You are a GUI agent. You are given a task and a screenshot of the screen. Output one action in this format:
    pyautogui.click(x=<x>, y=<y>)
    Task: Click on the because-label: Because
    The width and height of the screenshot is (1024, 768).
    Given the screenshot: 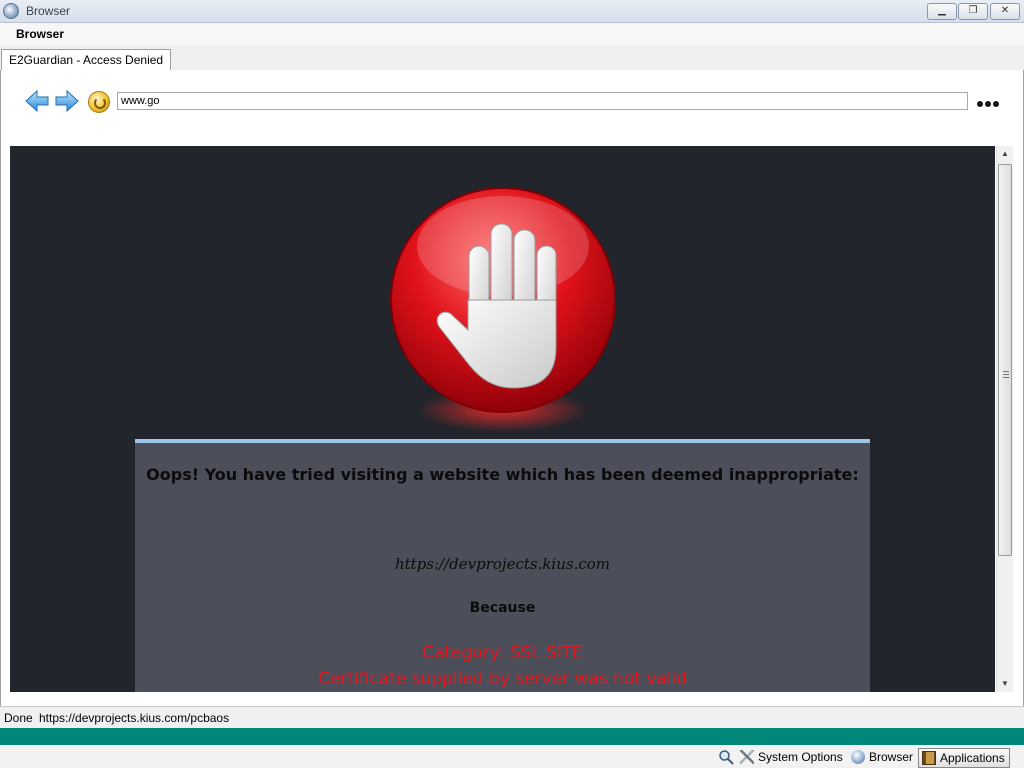 What is the action you would take?
    pyautogui.click(x=502, y=608)
    